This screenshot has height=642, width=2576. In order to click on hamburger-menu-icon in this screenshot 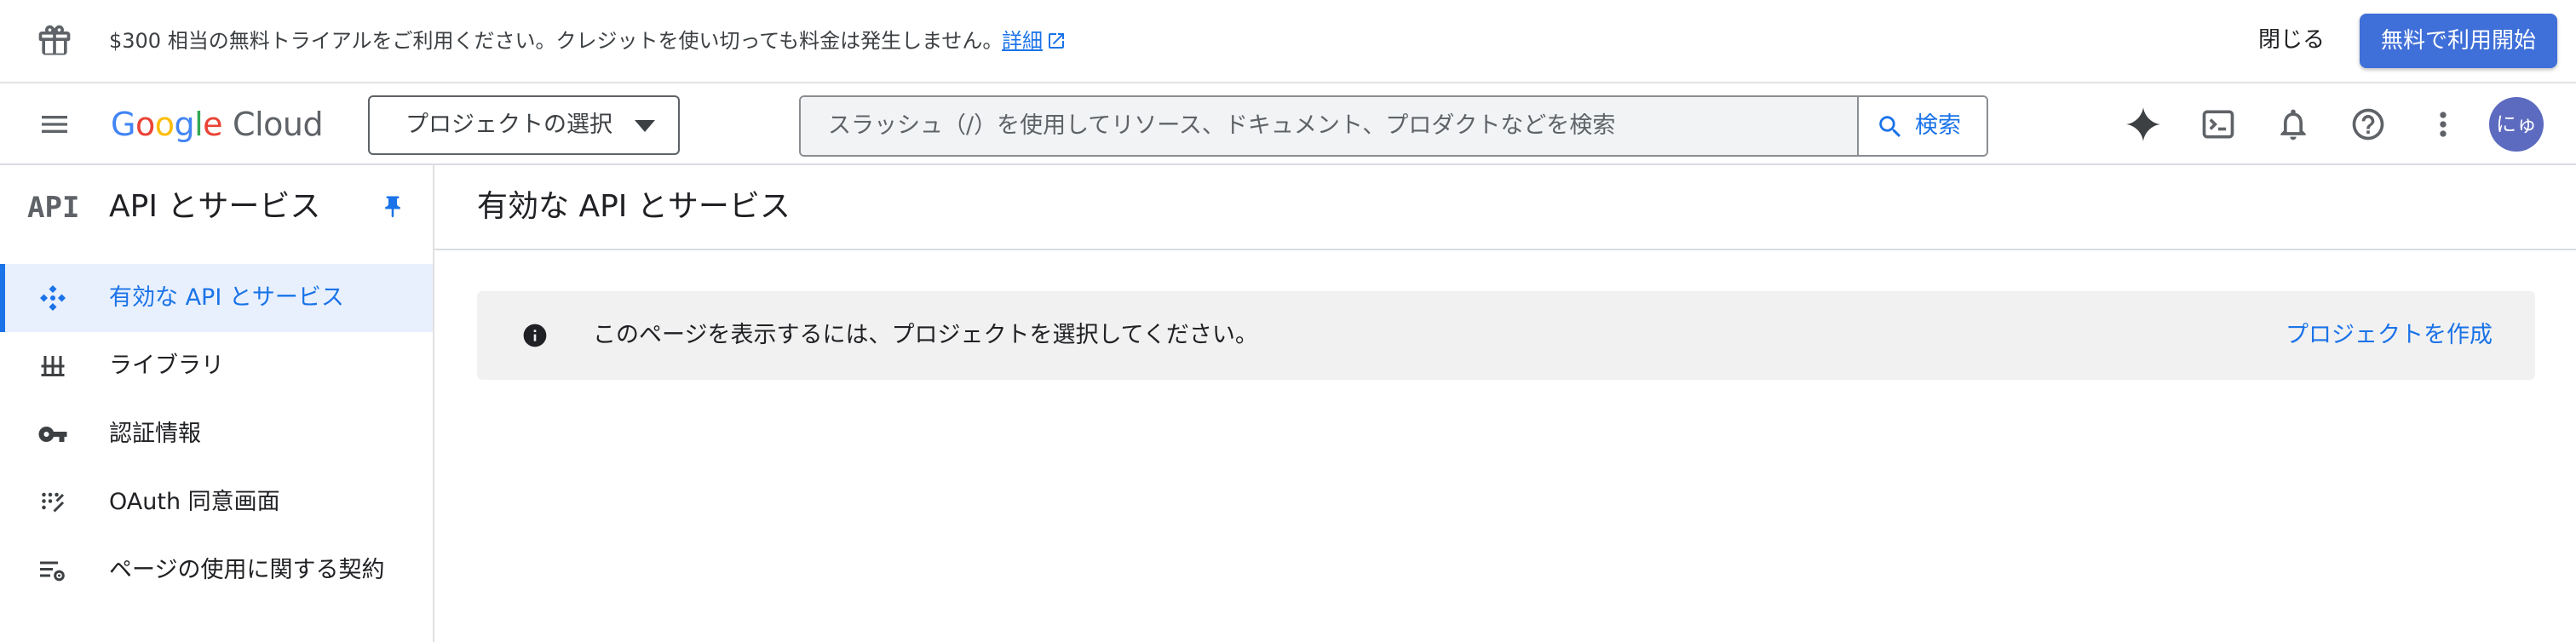, I will do `click(55, 124)`.